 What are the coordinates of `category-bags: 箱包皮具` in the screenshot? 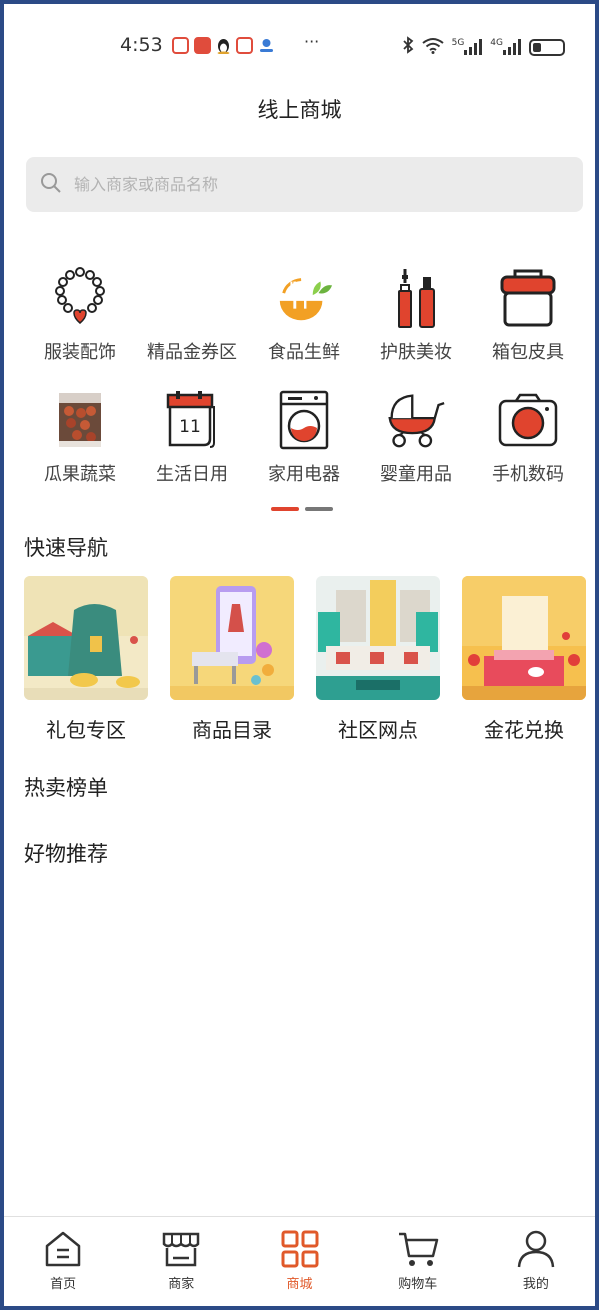 It's located at (528, 315).